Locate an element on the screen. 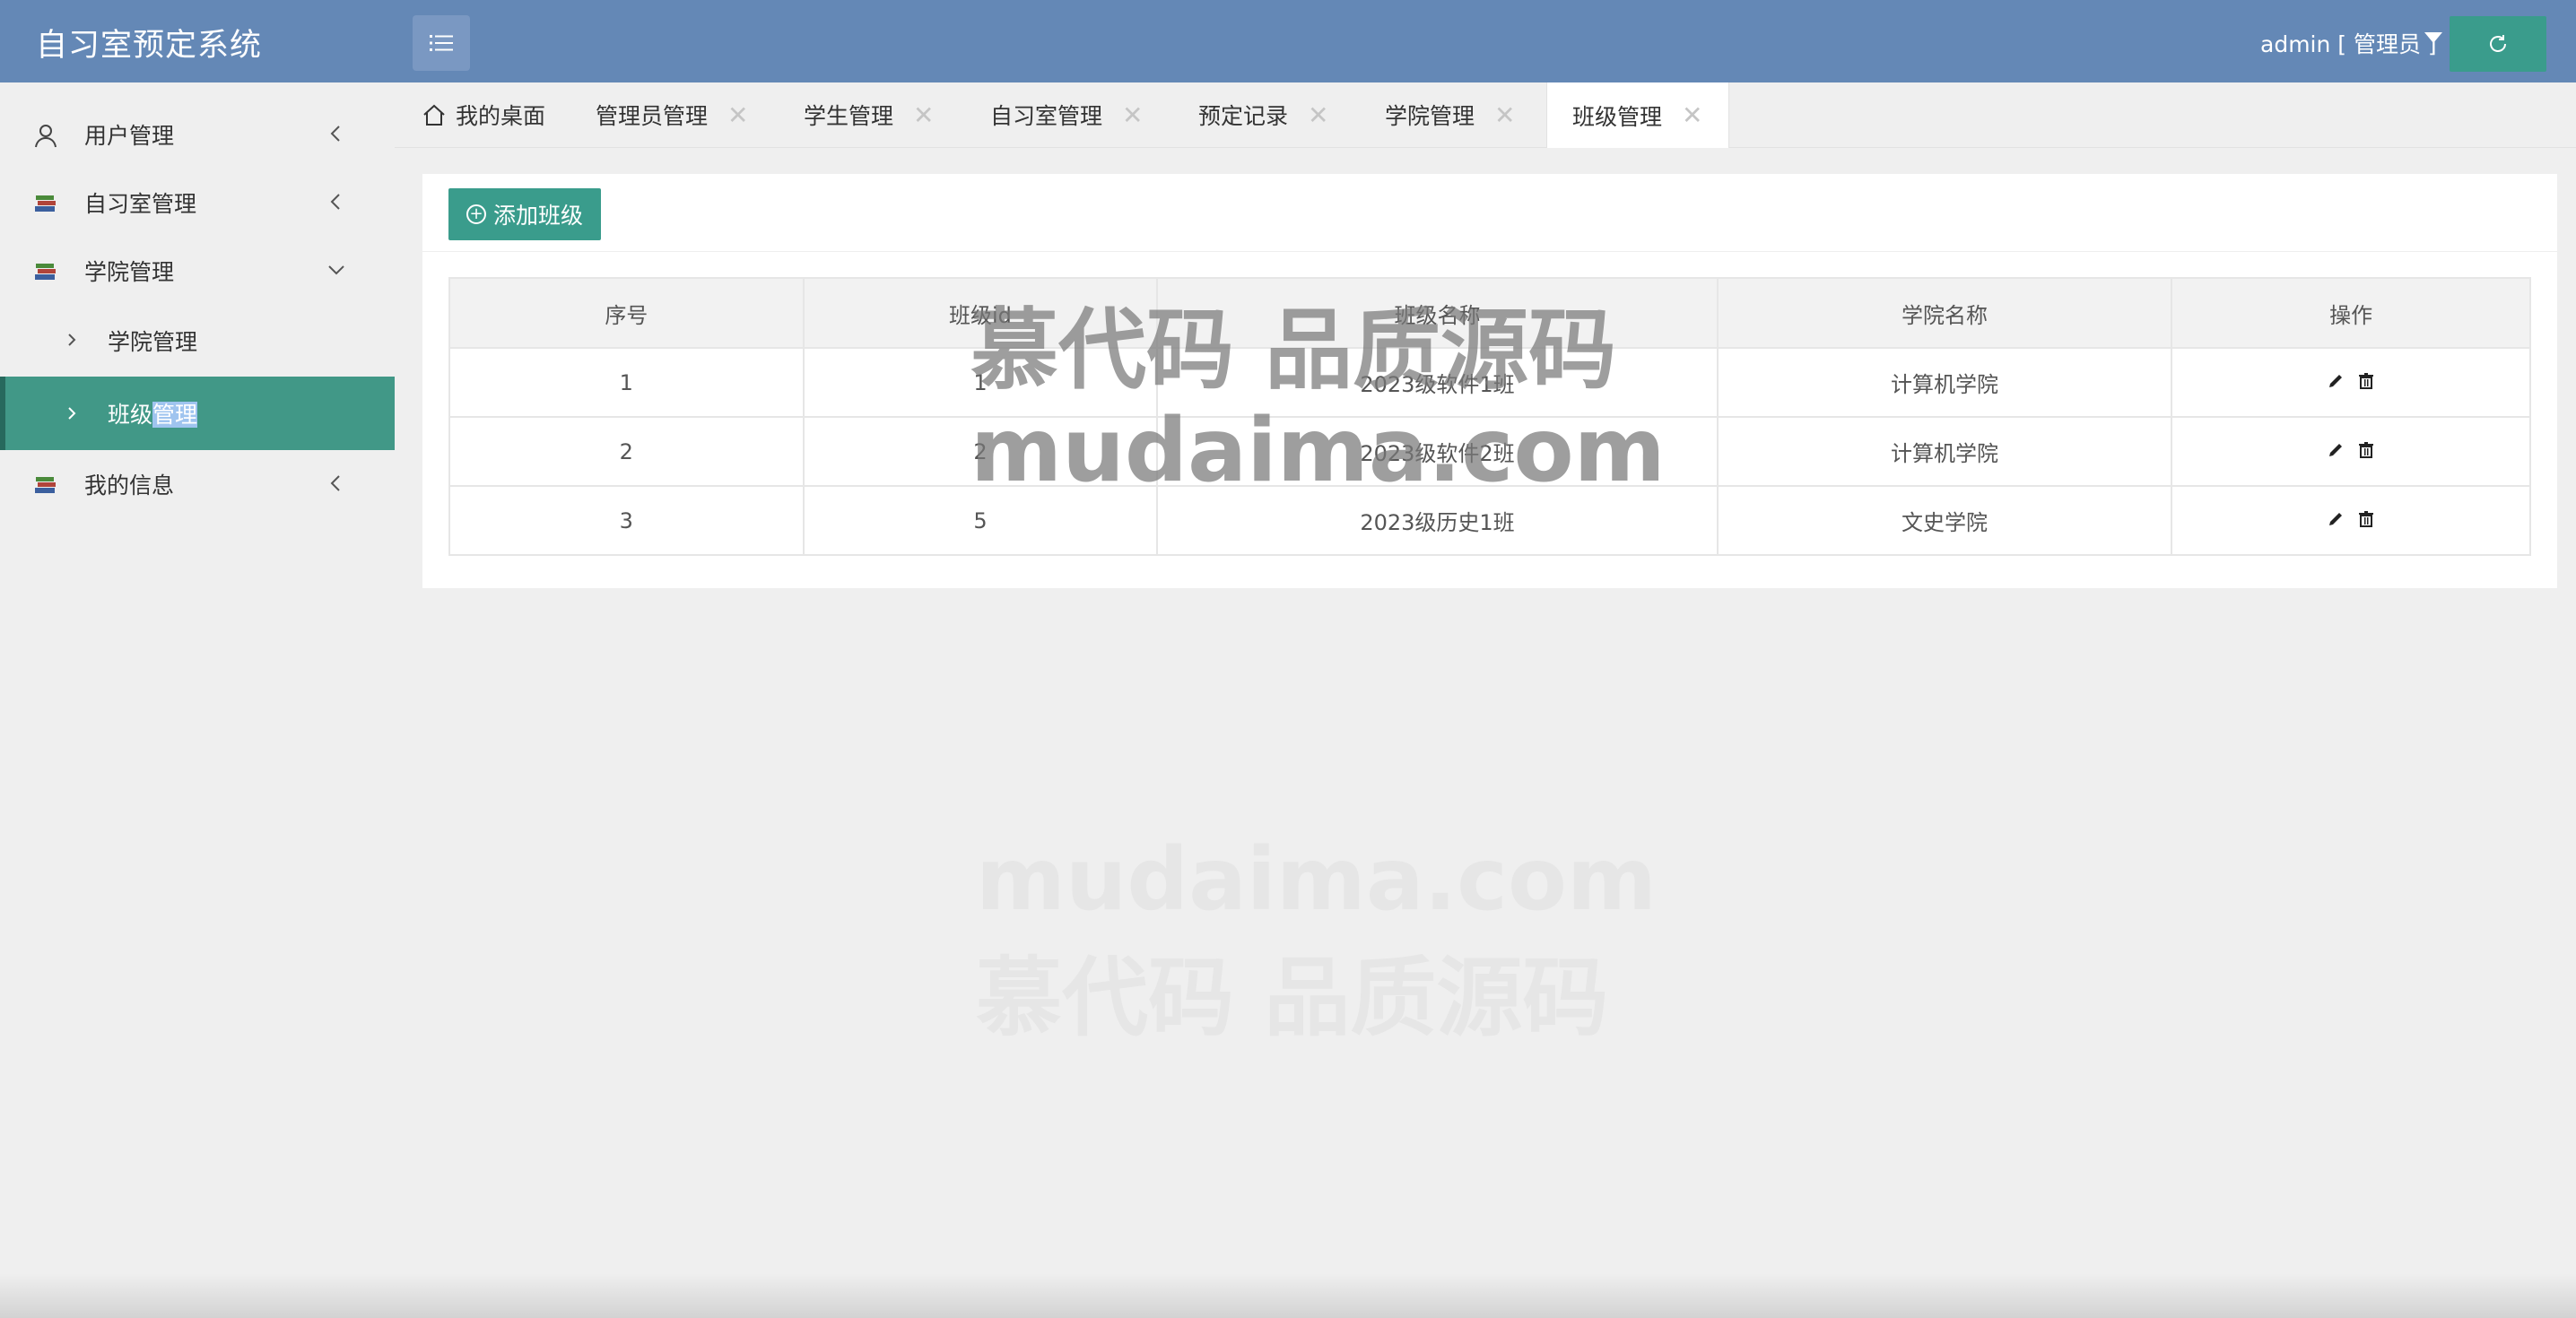  sidebar-item-label: 用户管理 is located at coordinates (129, 136).